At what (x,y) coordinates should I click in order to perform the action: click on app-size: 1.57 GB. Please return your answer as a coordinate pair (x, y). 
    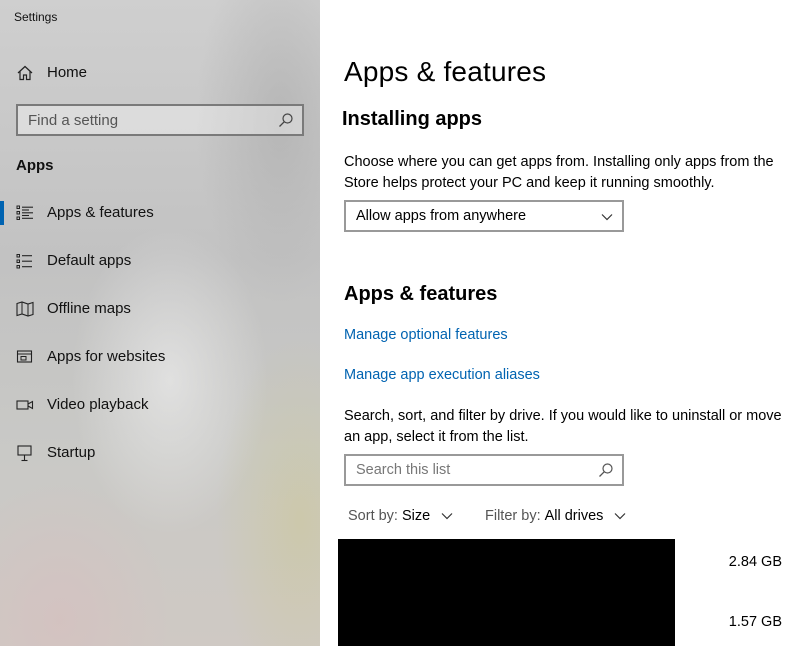
    Looking at the image, I should click on (755, 622).